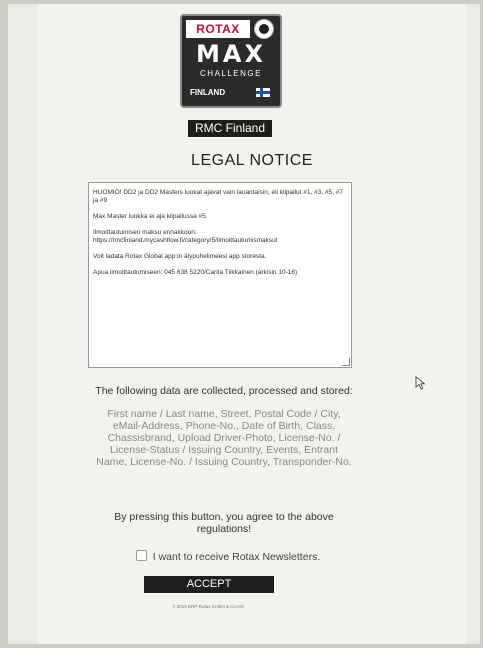  I want to click on logo-brand-text: ROTAX, so click(218, 29).